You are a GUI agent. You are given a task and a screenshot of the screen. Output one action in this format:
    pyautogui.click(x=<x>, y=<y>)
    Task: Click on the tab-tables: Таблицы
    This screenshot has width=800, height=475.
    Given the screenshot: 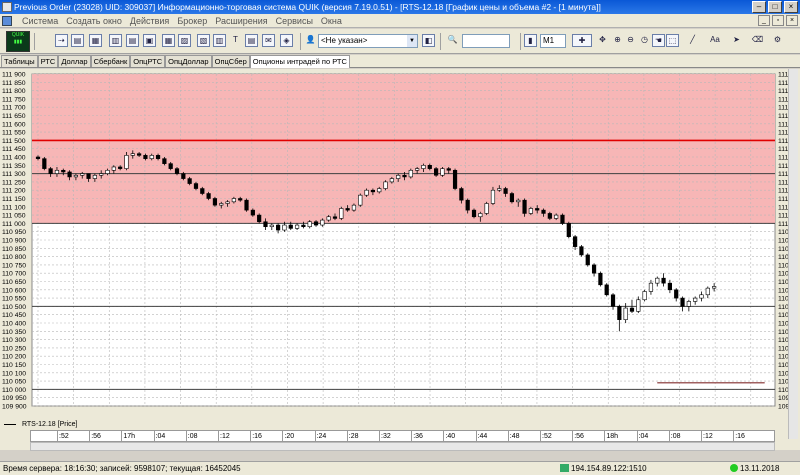 What is the action you would take?
    pyautogui.click(x=19, y=61)
    